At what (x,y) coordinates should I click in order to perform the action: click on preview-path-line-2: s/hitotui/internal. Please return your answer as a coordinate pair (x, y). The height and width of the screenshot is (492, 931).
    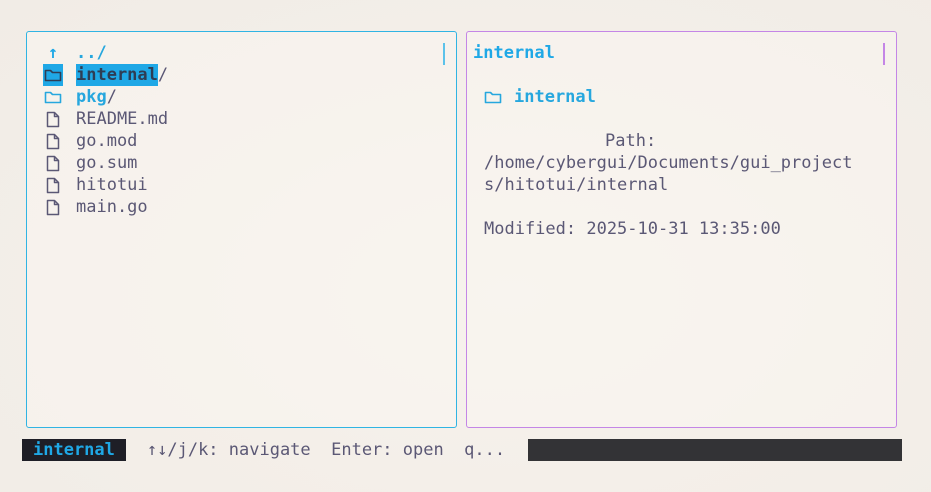
    Looking at the image, I should click on (576, 185).